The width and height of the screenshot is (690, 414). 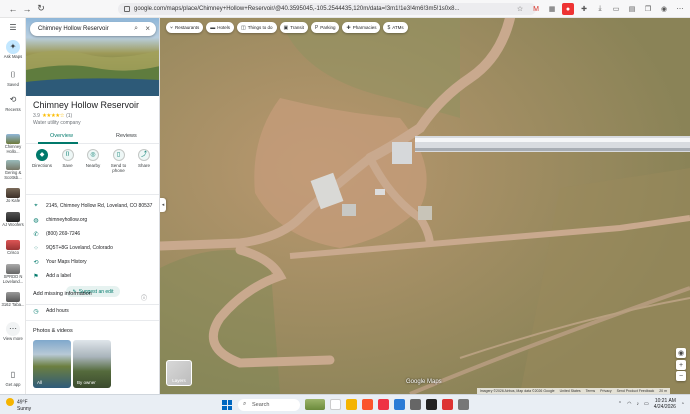 I want to click on back-icon: ←, so click(x=13, y=9).